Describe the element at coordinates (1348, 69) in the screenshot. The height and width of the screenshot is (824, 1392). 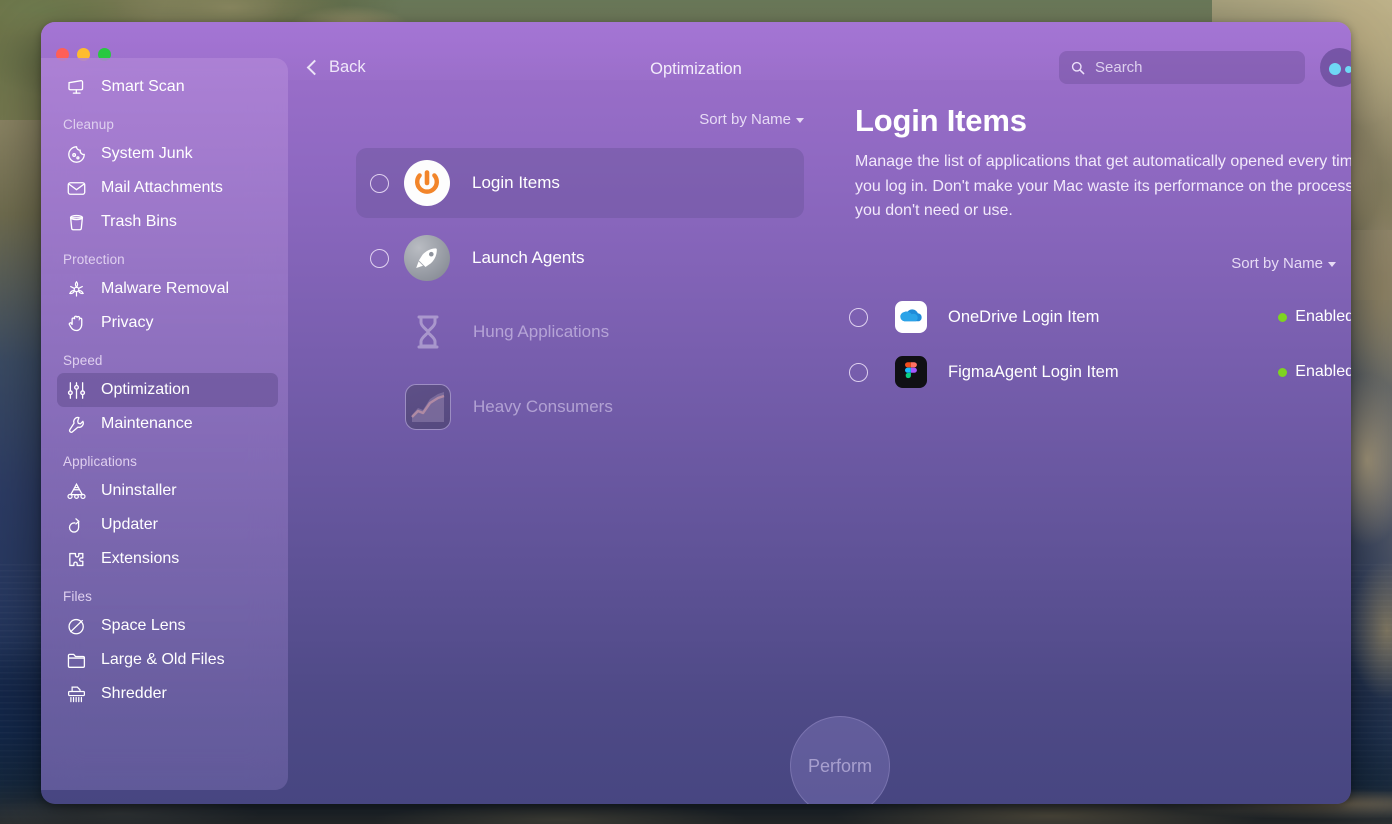
I see `assistant-eye-small-icon` at that location.